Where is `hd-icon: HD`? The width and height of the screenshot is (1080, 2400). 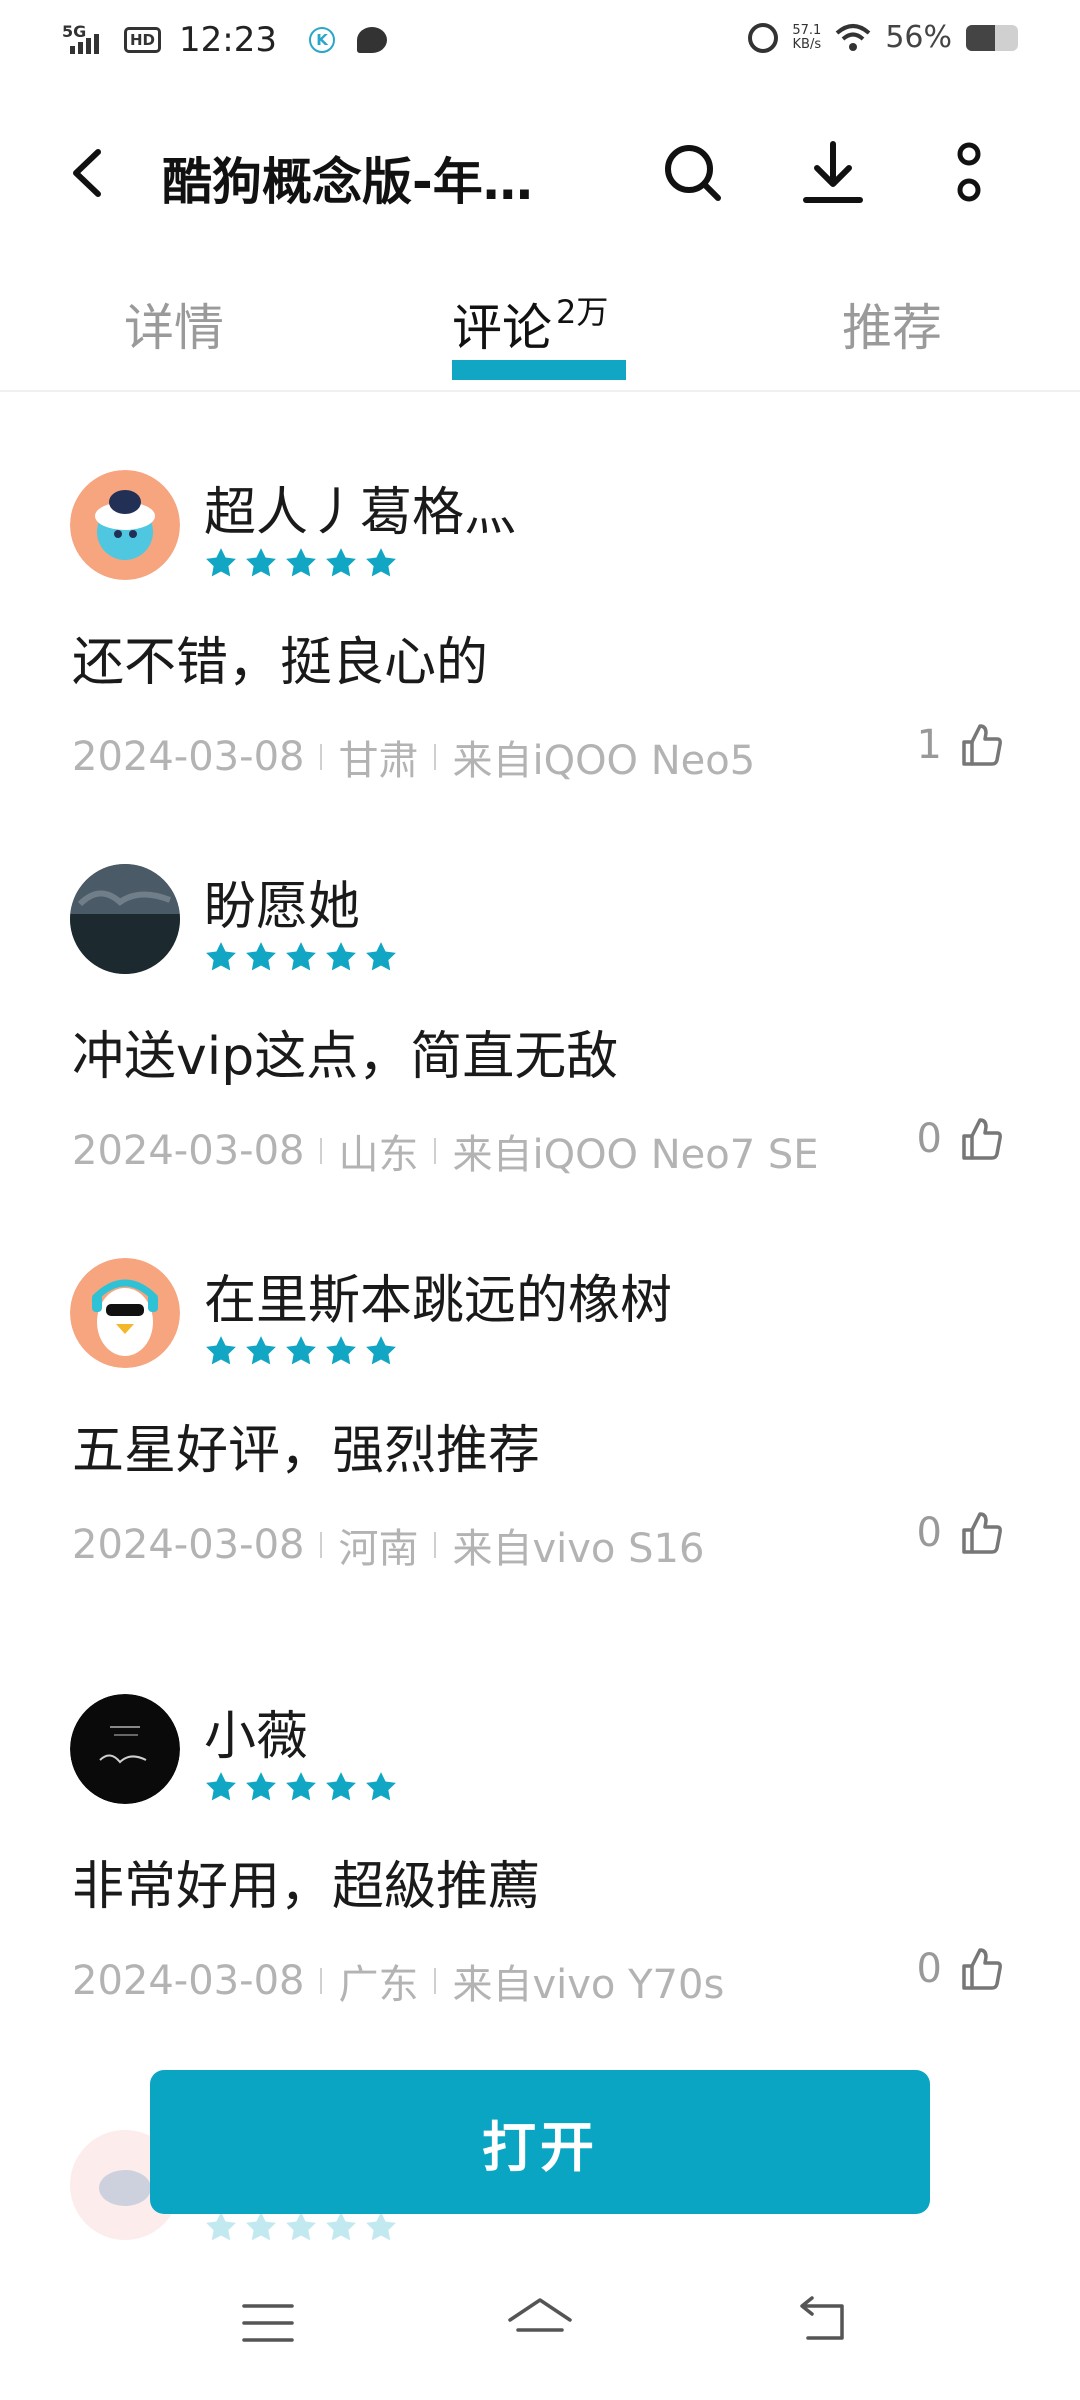 hd-icon: HD is located at coordinates (143, 40).